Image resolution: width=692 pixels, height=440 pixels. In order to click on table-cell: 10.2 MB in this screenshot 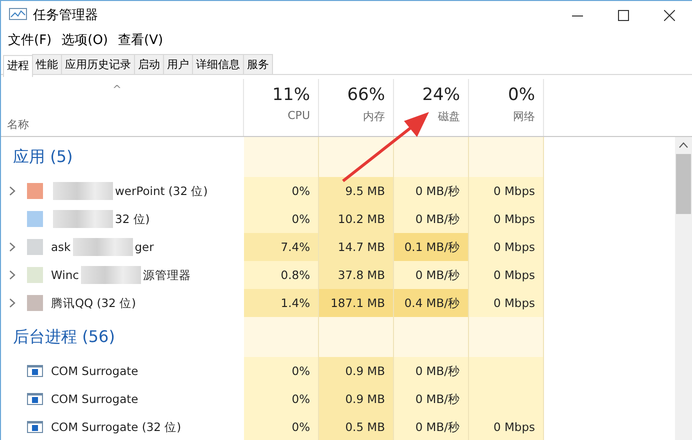, I will do `click(356, 219)`.